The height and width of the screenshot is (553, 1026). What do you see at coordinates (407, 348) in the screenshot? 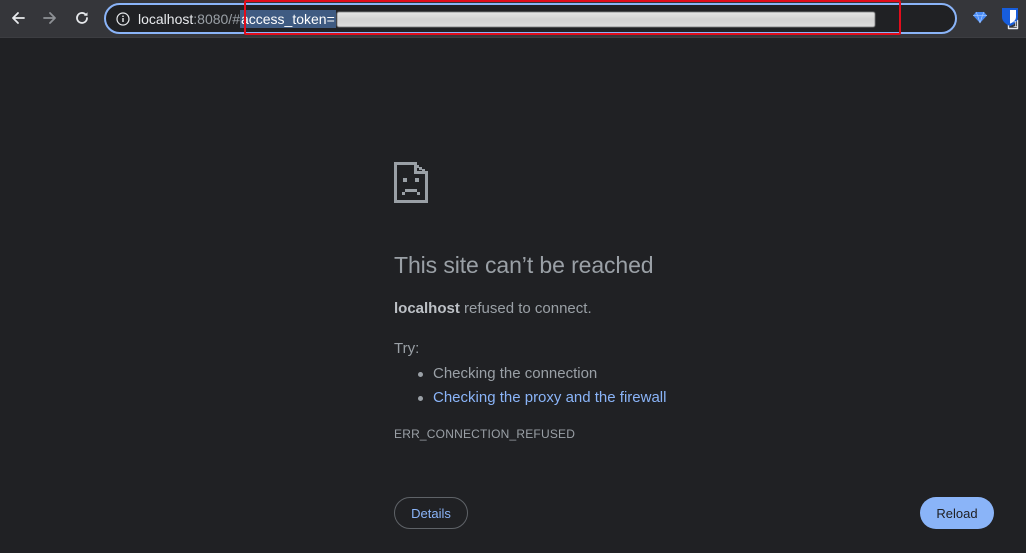
I see `try-label: Try:` at bounding box center [407, 348].